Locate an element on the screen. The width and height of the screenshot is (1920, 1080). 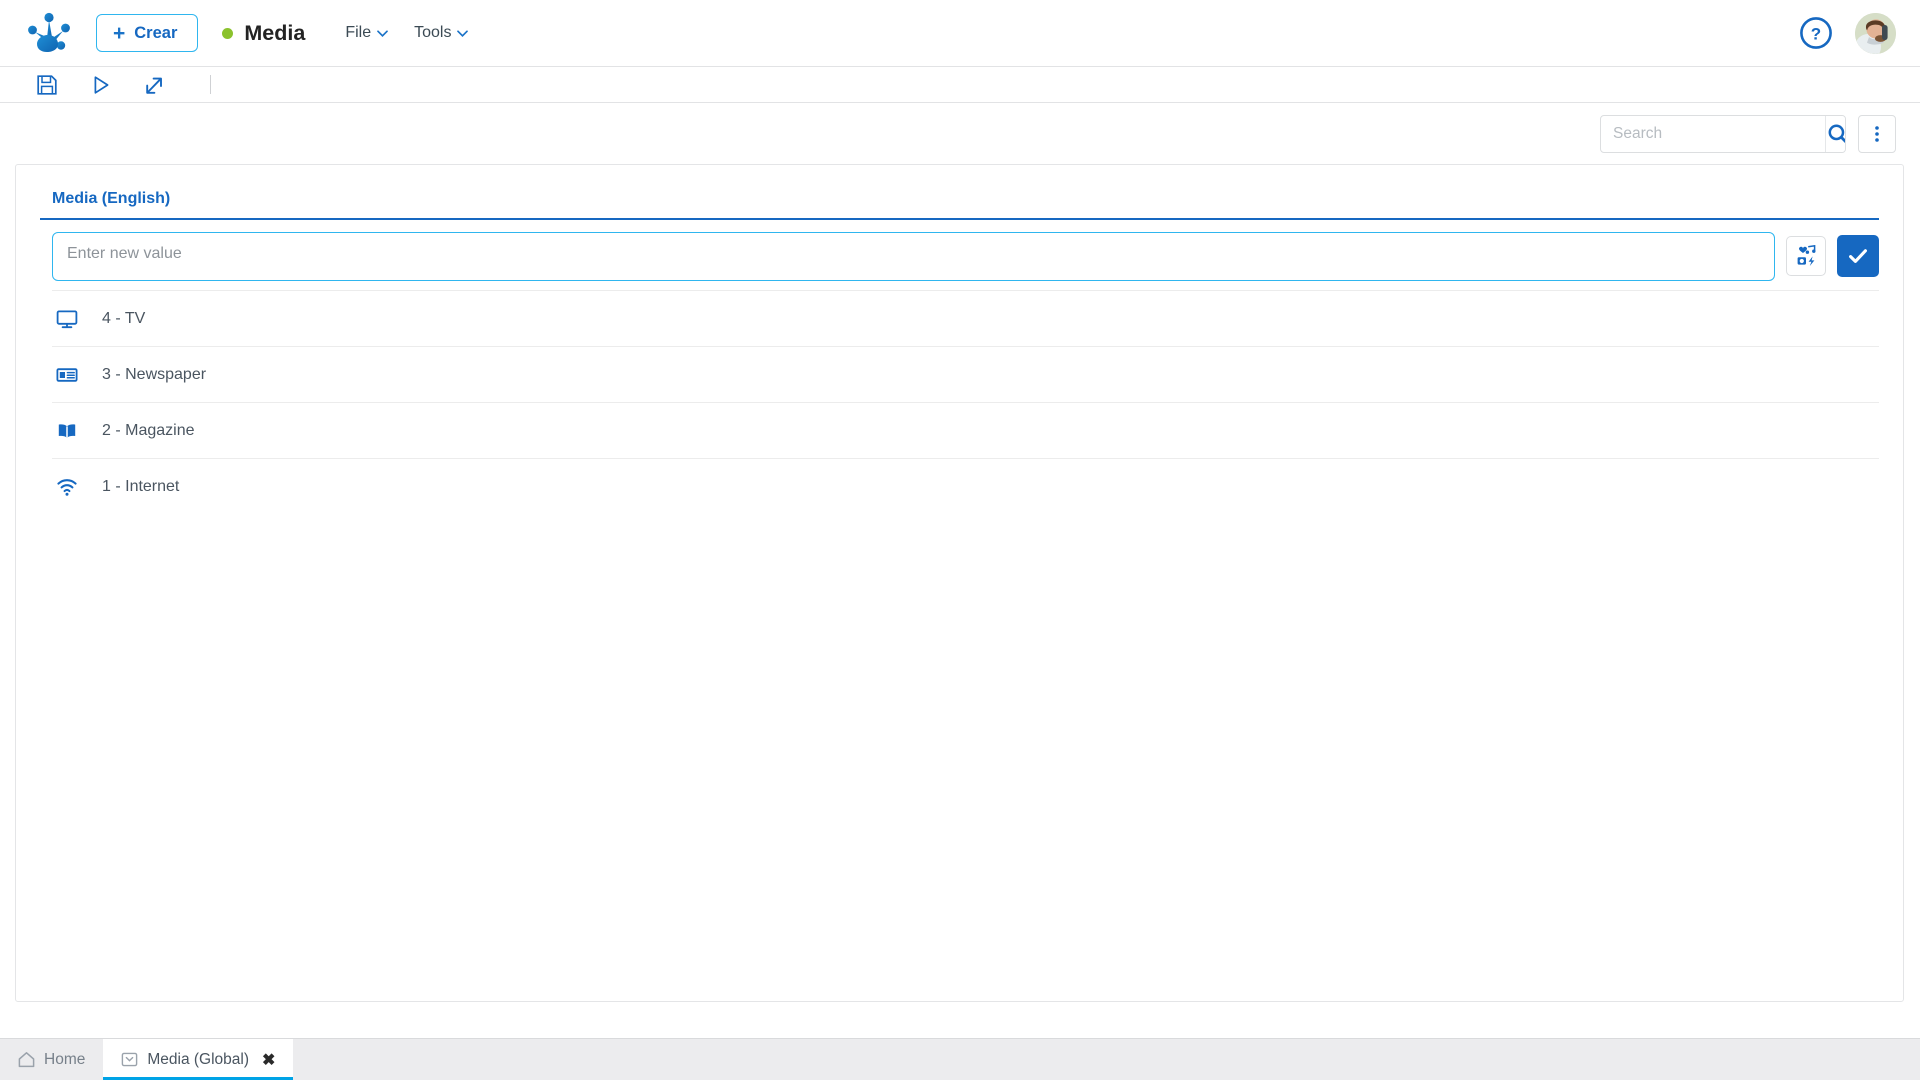
save-button is located at coordinates (47, 85).